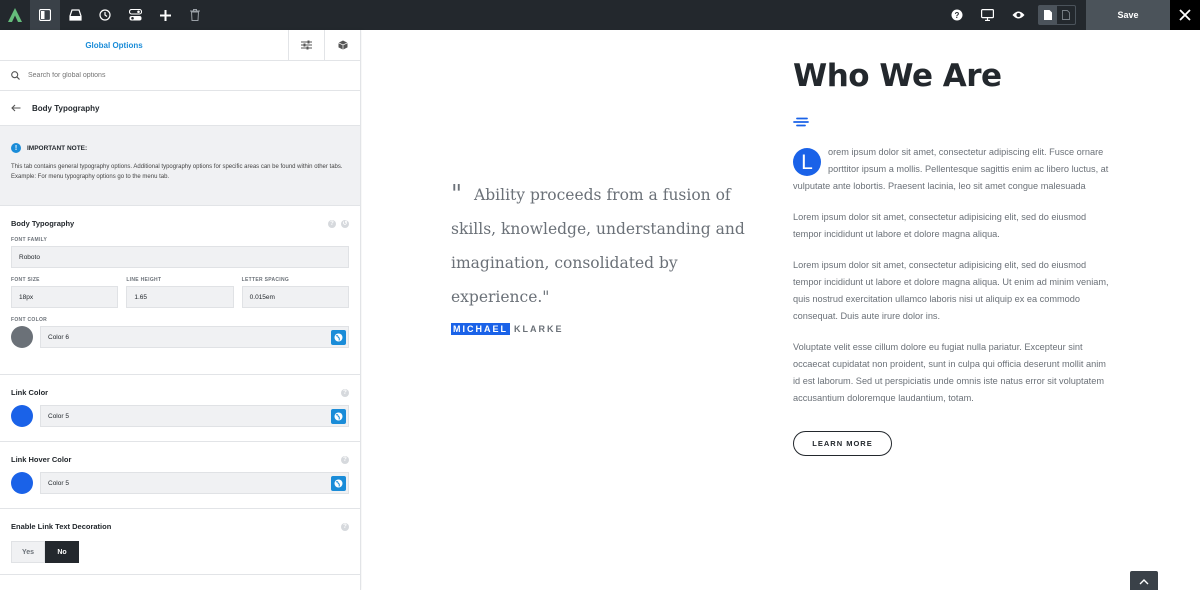 This screenshot has width=1200, height=590. Describe the element at coordinates (1048, 15) in the screenshot. I see `page-view-icon` at that location.